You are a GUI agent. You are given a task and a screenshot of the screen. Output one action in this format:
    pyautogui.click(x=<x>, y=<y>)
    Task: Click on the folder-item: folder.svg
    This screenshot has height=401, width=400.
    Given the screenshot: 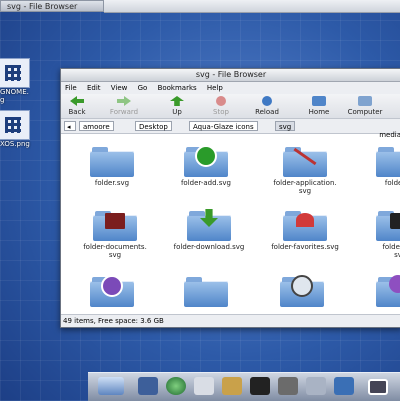 What is the action you would take?
    pyautogui.click(x=112, y=167)
    